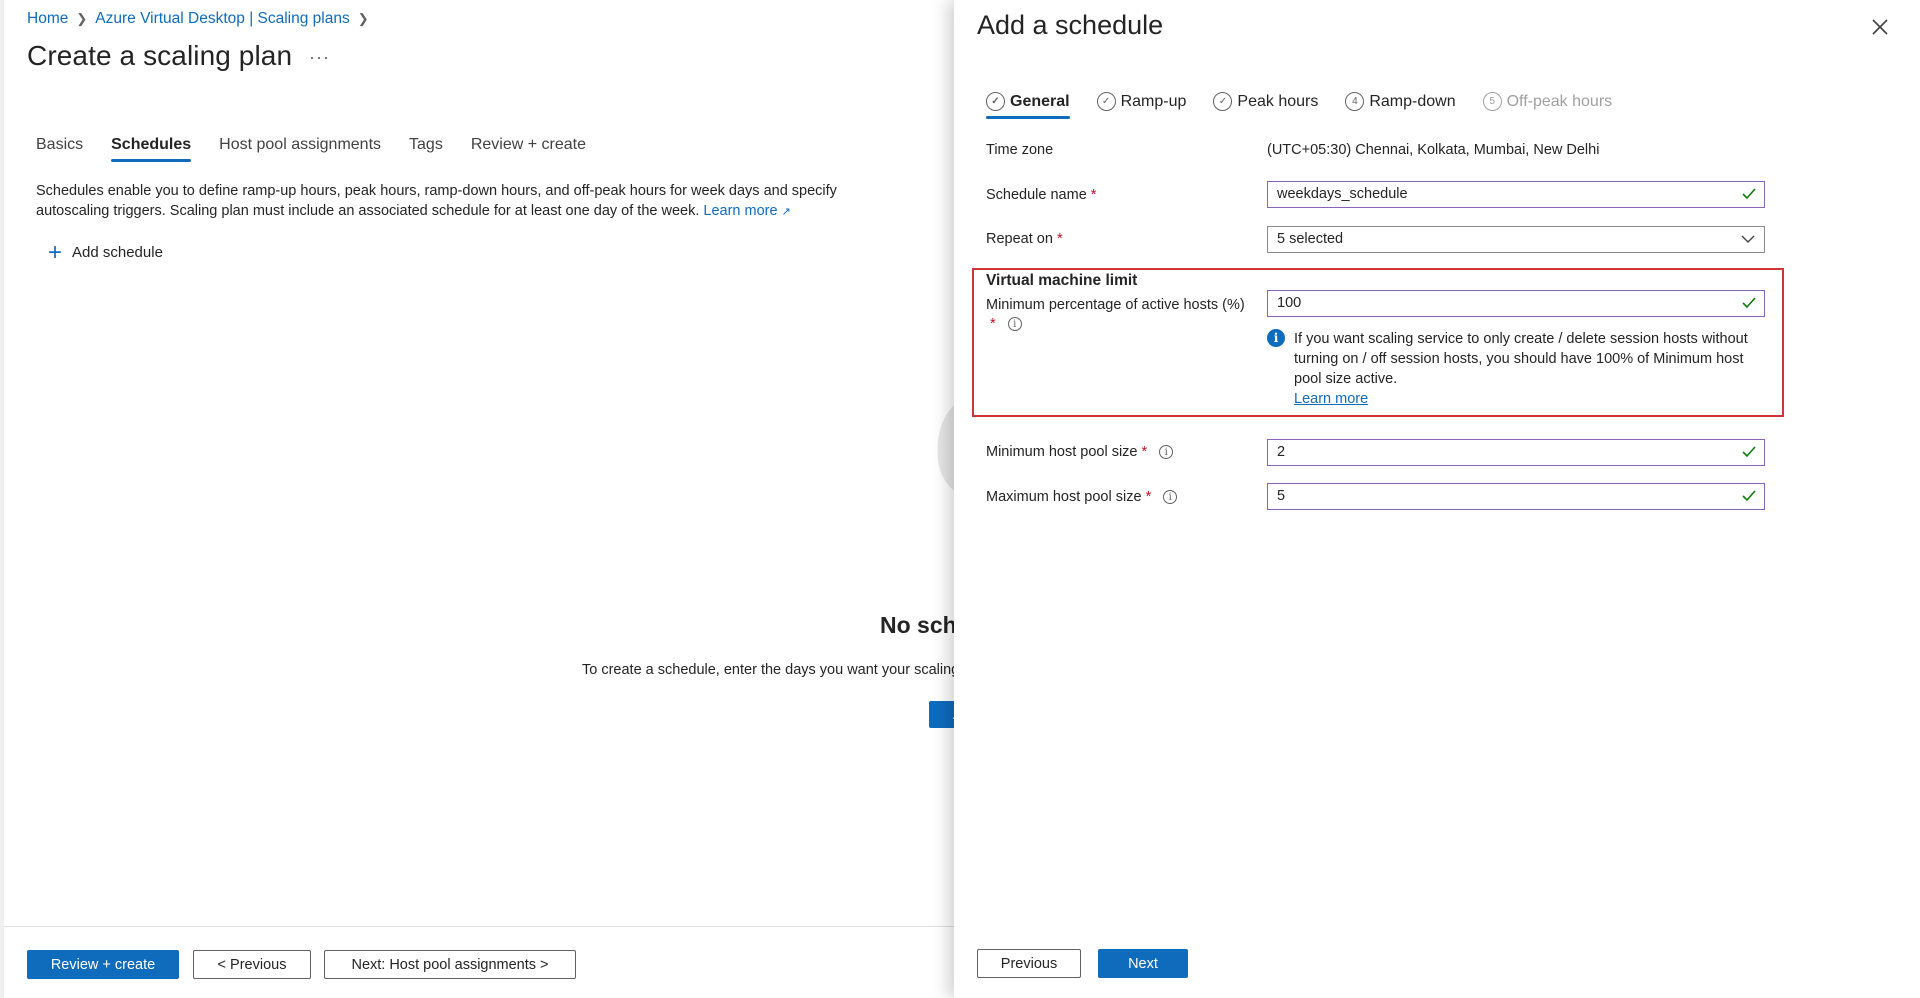  What do you see at coordinates (1062, 280) in the screenshot?
I see `vm-limit-heading: Virtual machine limit` at bounding box center [1062, 280].